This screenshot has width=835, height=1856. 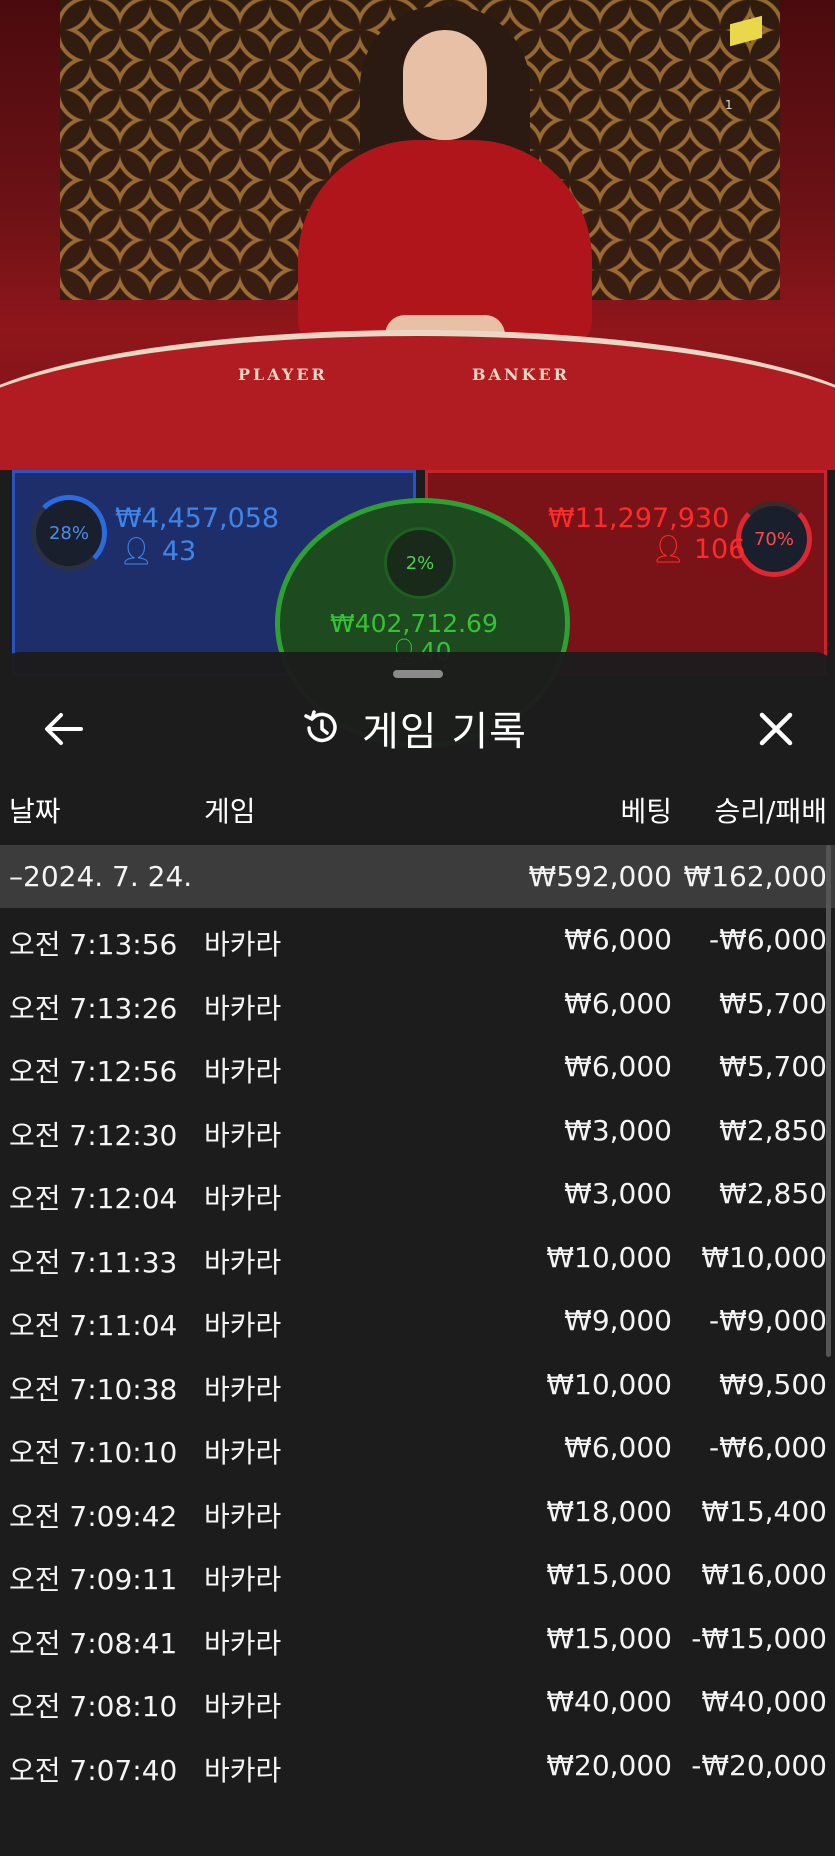 I want to click on row-time: 오전 7:12:30, so click(x=93, y=1135).